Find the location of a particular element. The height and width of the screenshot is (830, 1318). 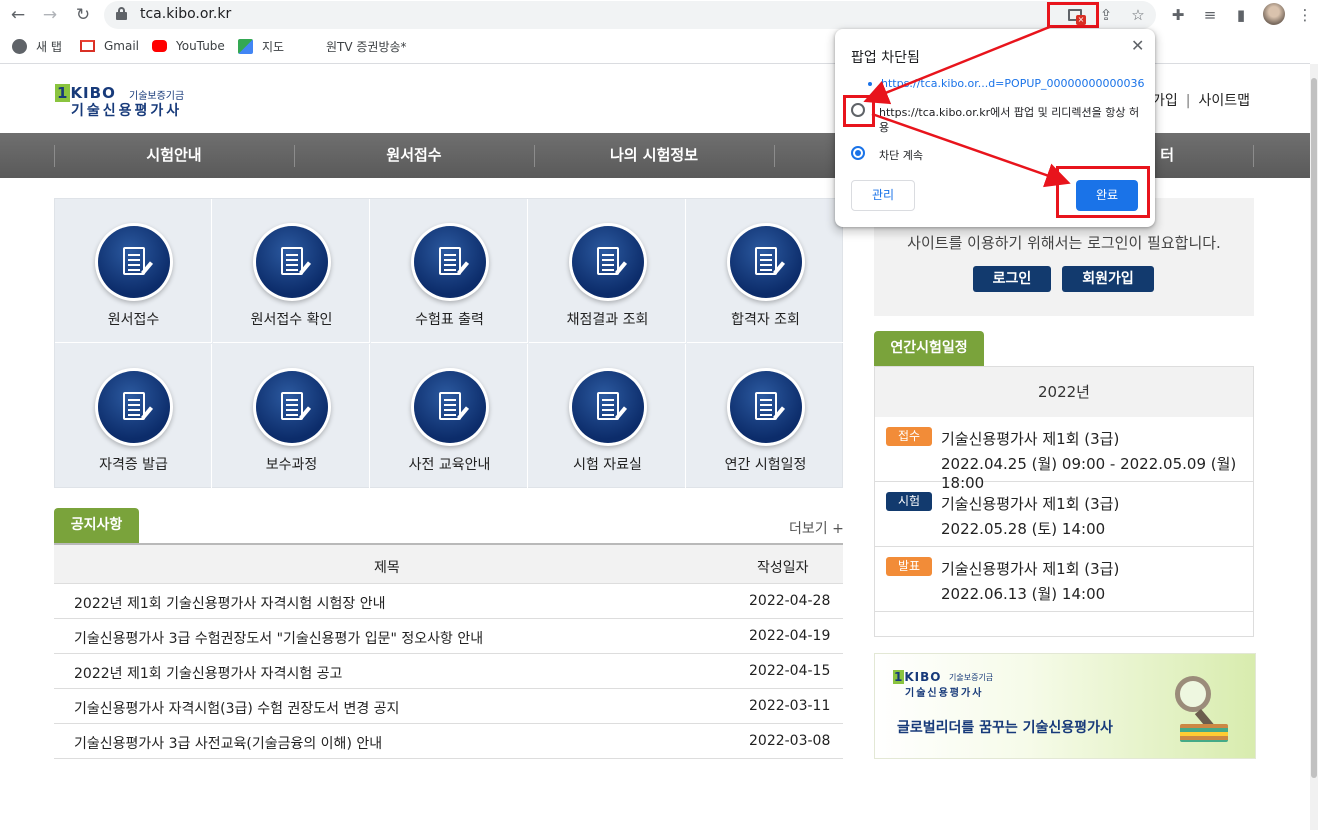

bullet-dot is located at coordinates (870, 84).